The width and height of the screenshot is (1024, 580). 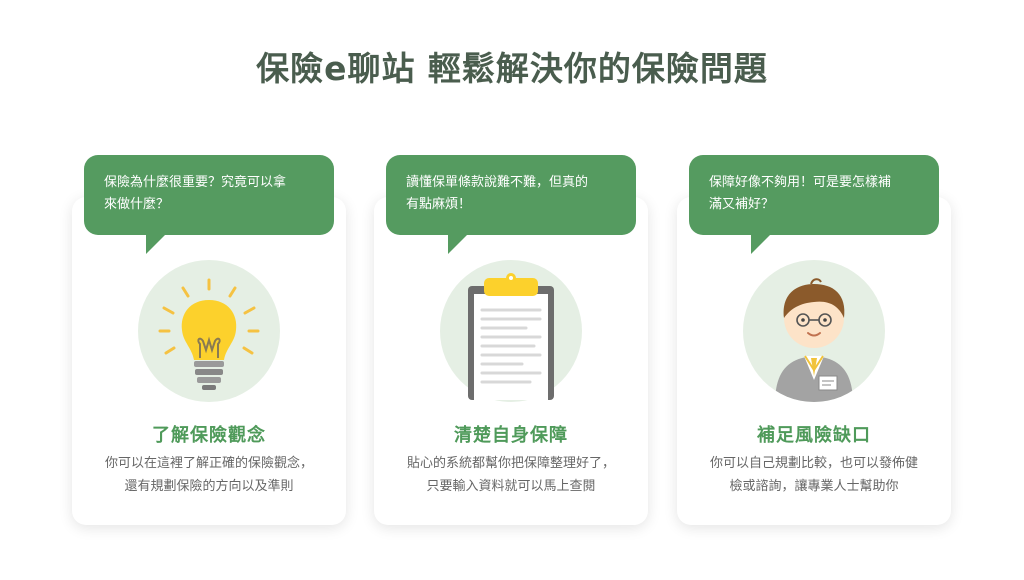 I want to click on card-description: 你可以在這裡了解正確的保險觀念， 還有規劃保險的方向以及準則, so click(x=209, y=475).